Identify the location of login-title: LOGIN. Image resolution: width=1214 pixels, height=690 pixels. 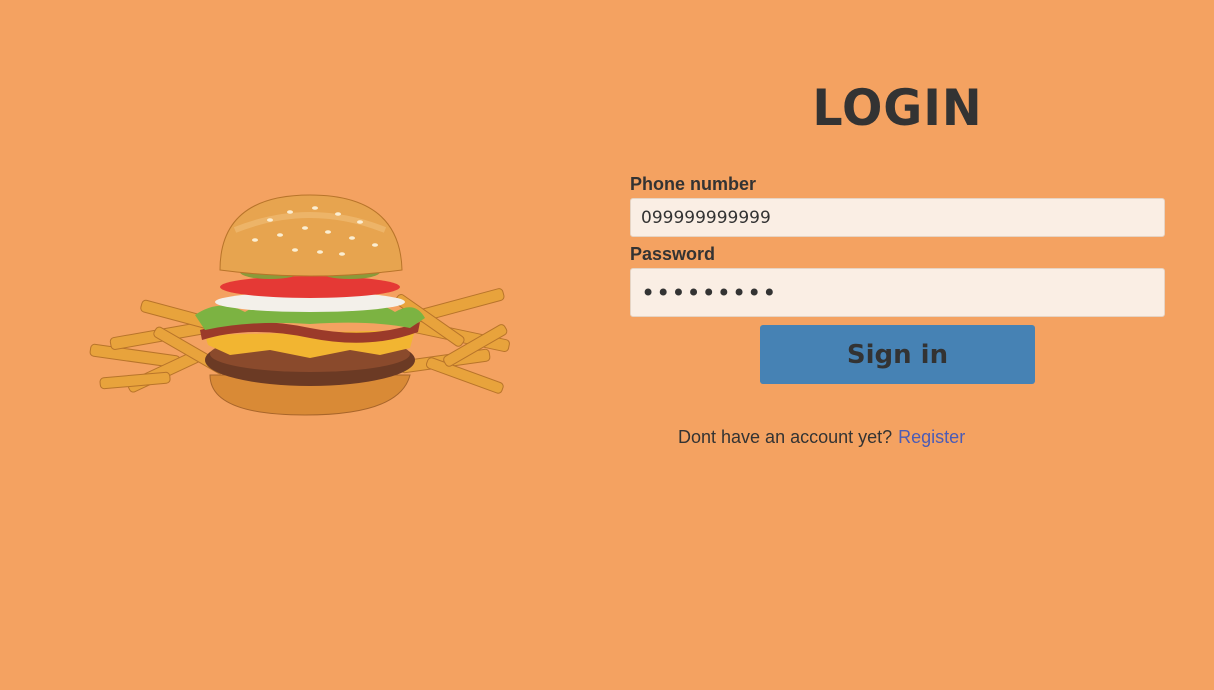
(897, 108).